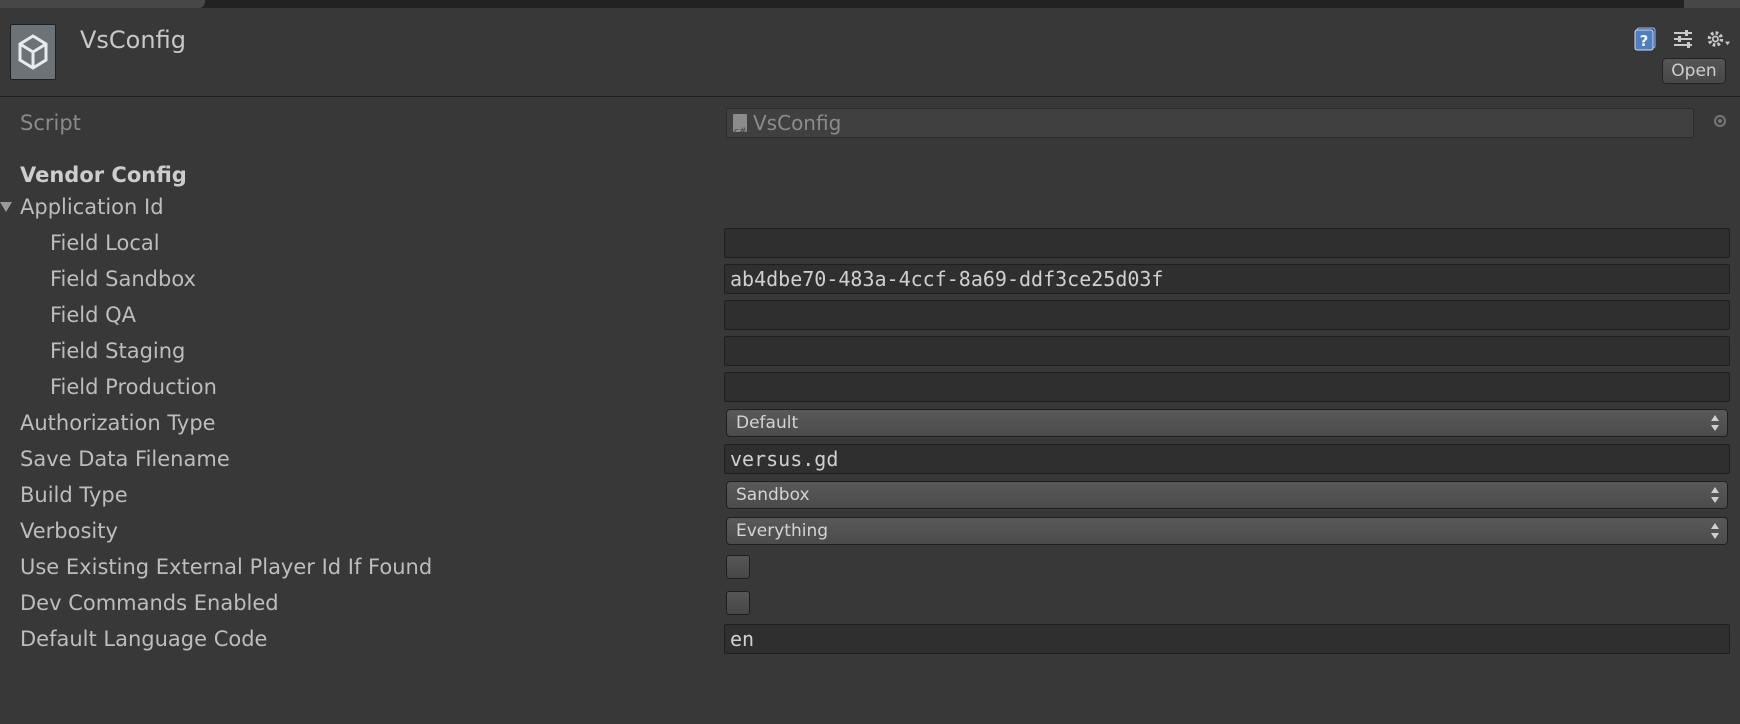 This screenshot has width=1740, height=724. What do you see at coordinates (144, 639) in the screenshot?
I see `default-language-label: Default Language Code` at bounding box center [144, 639].